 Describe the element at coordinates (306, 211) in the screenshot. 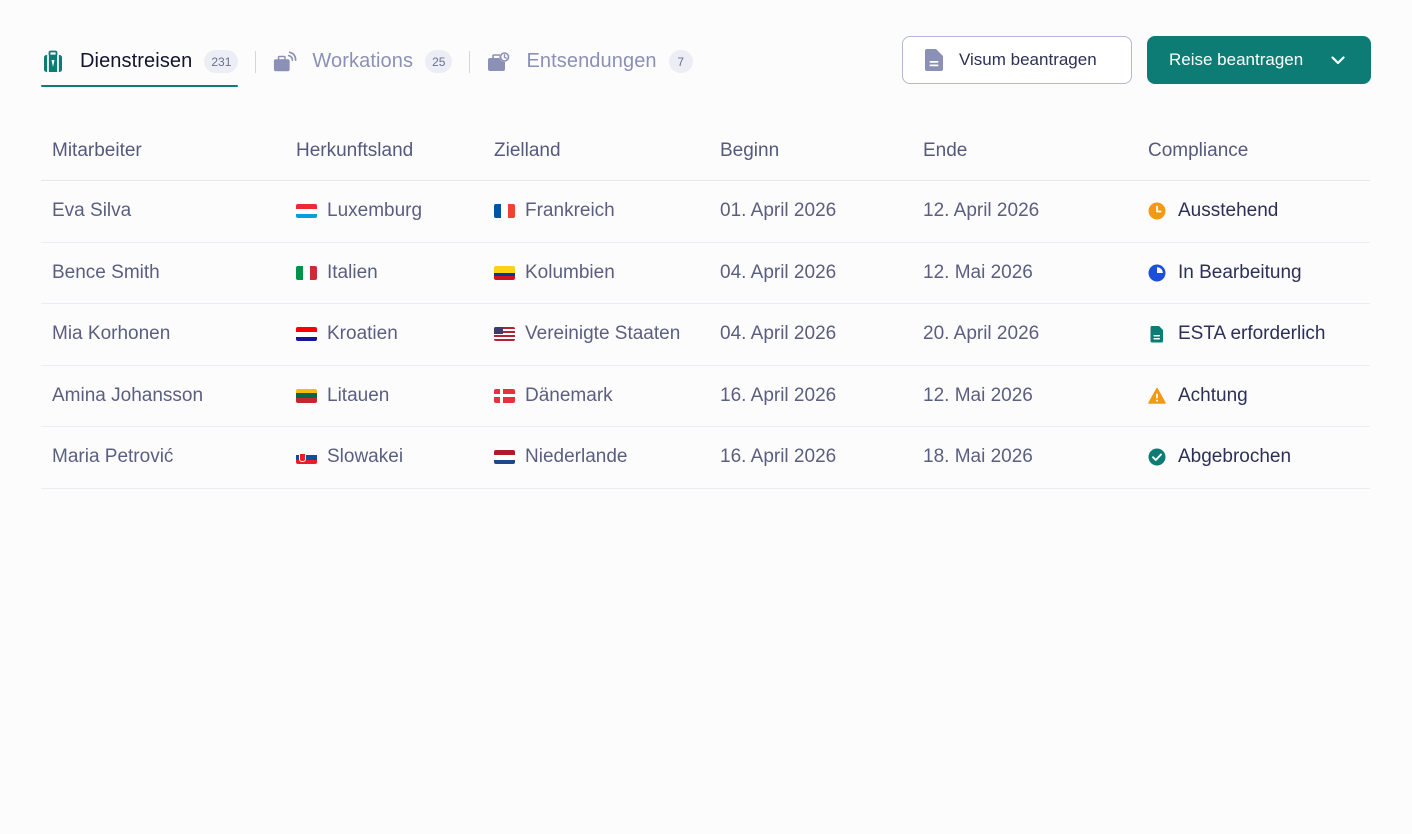

I see `flag-luxembourg-icon` at that location.